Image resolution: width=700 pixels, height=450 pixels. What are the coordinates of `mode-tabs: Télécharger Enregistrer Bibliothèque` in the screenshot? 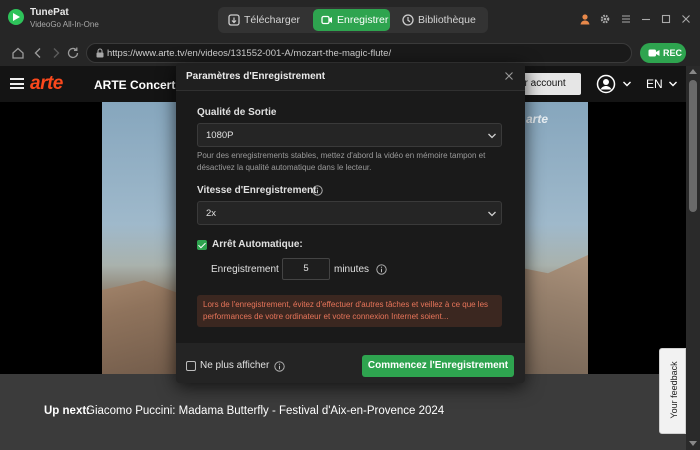 It's located at (353, 20).